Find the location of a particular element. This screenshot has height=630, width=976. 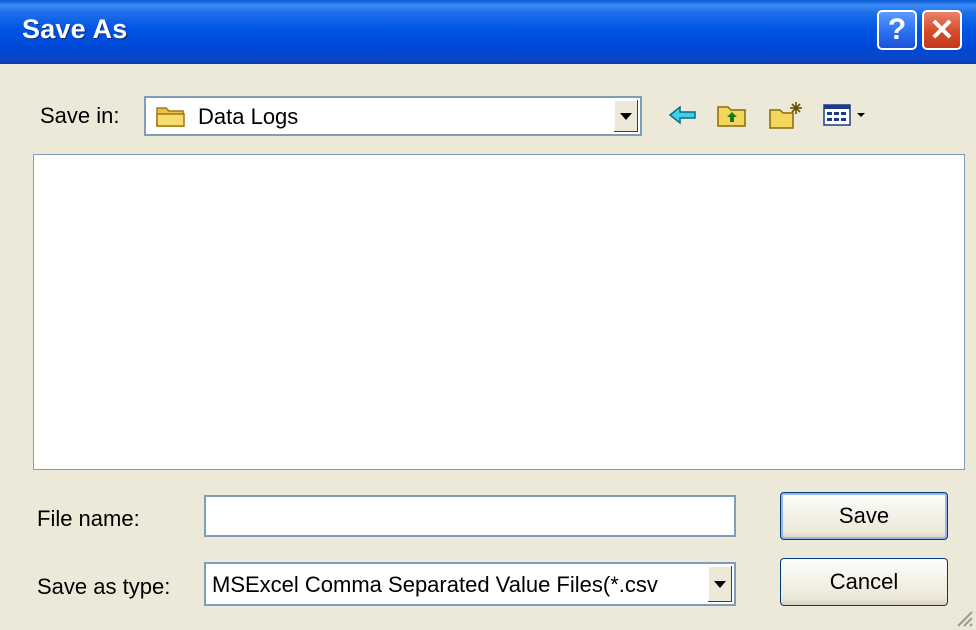

resize-grip is located at coordinates (963, 617).